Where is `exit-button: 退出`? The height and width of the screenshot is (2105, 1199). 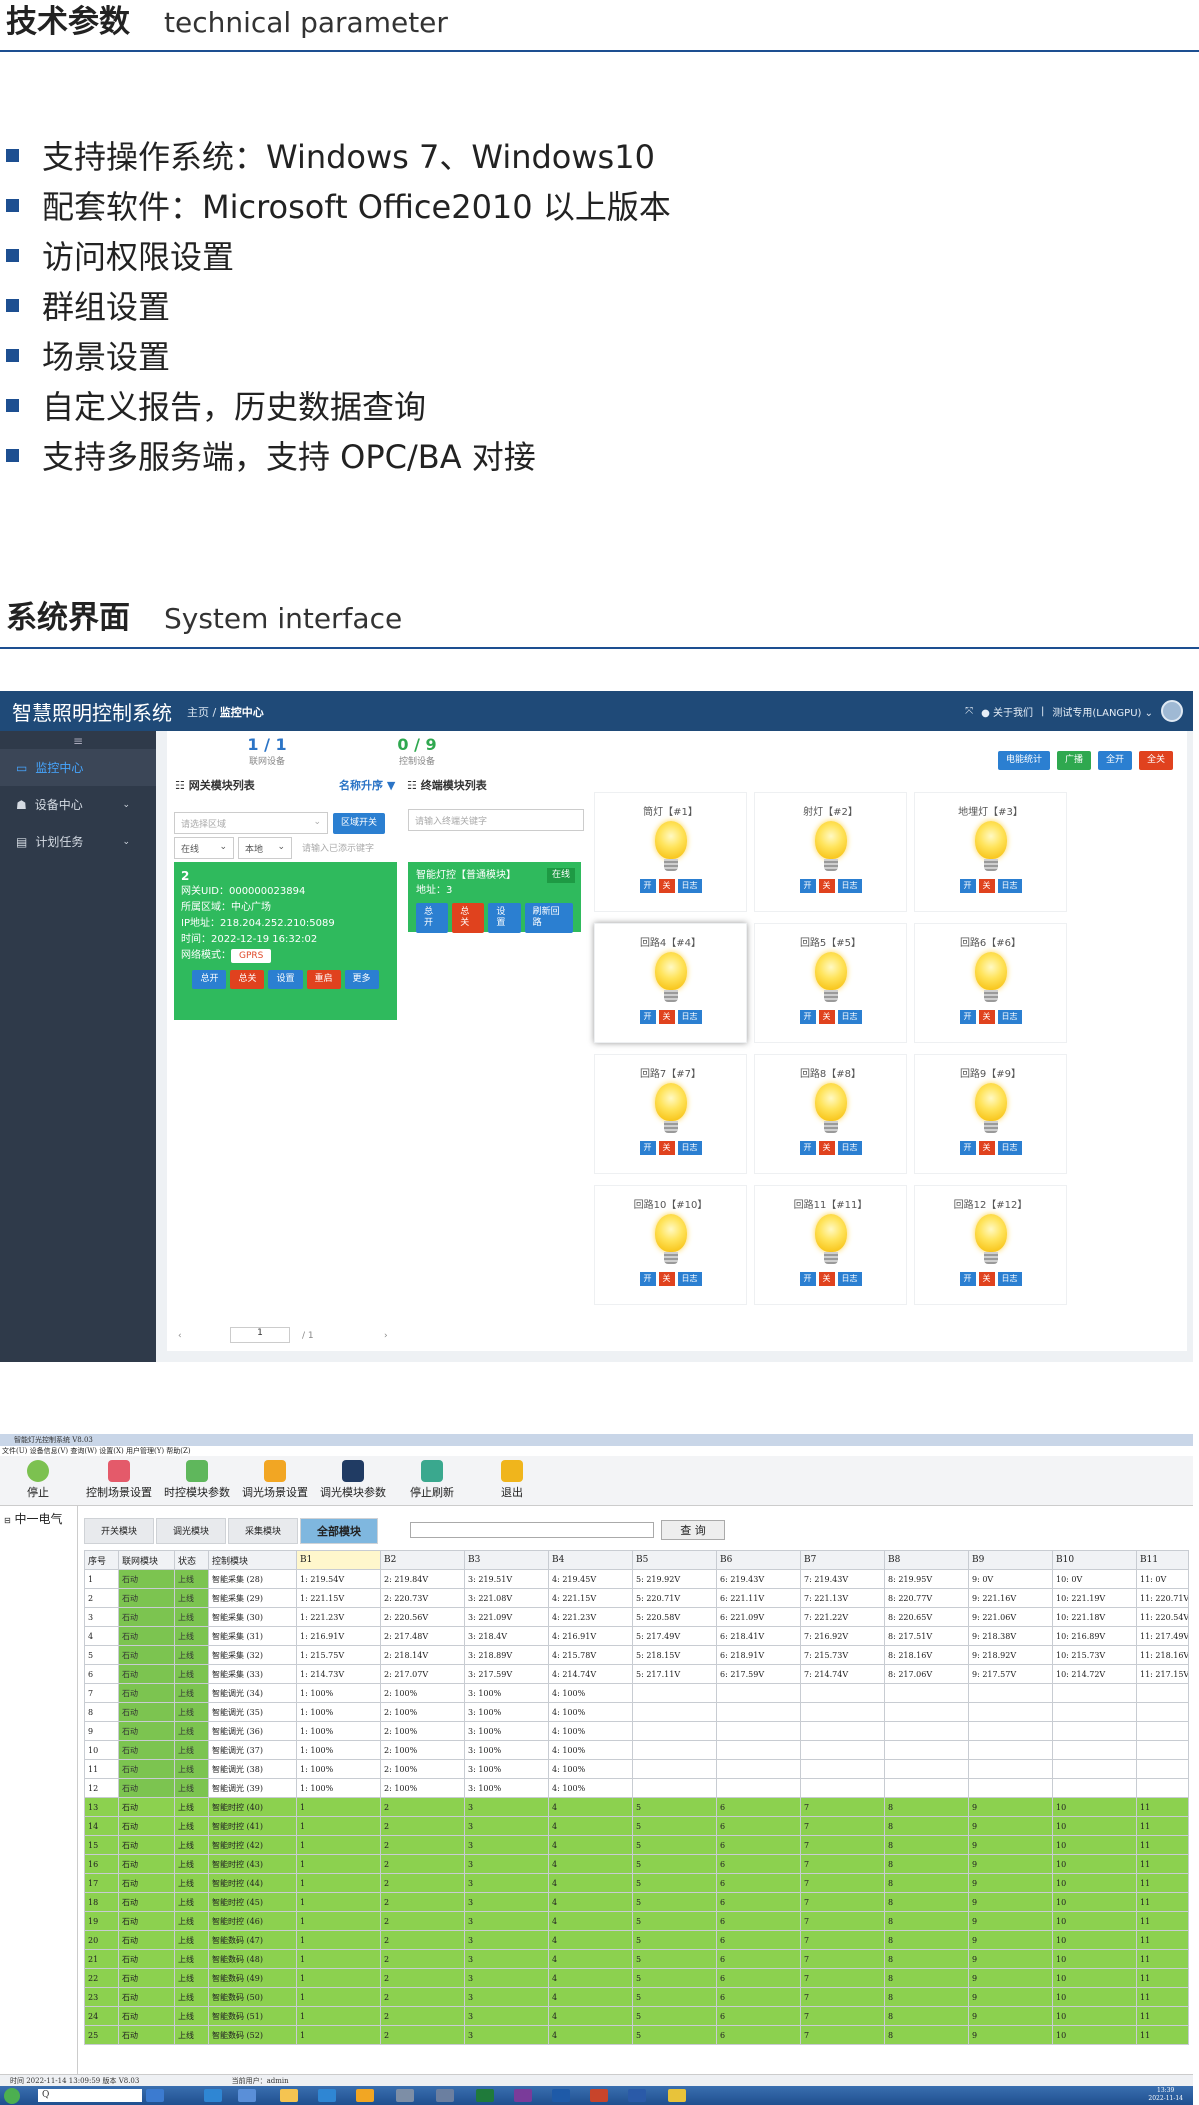
exit-button: 退出 is located at coordinates (512, 1480).